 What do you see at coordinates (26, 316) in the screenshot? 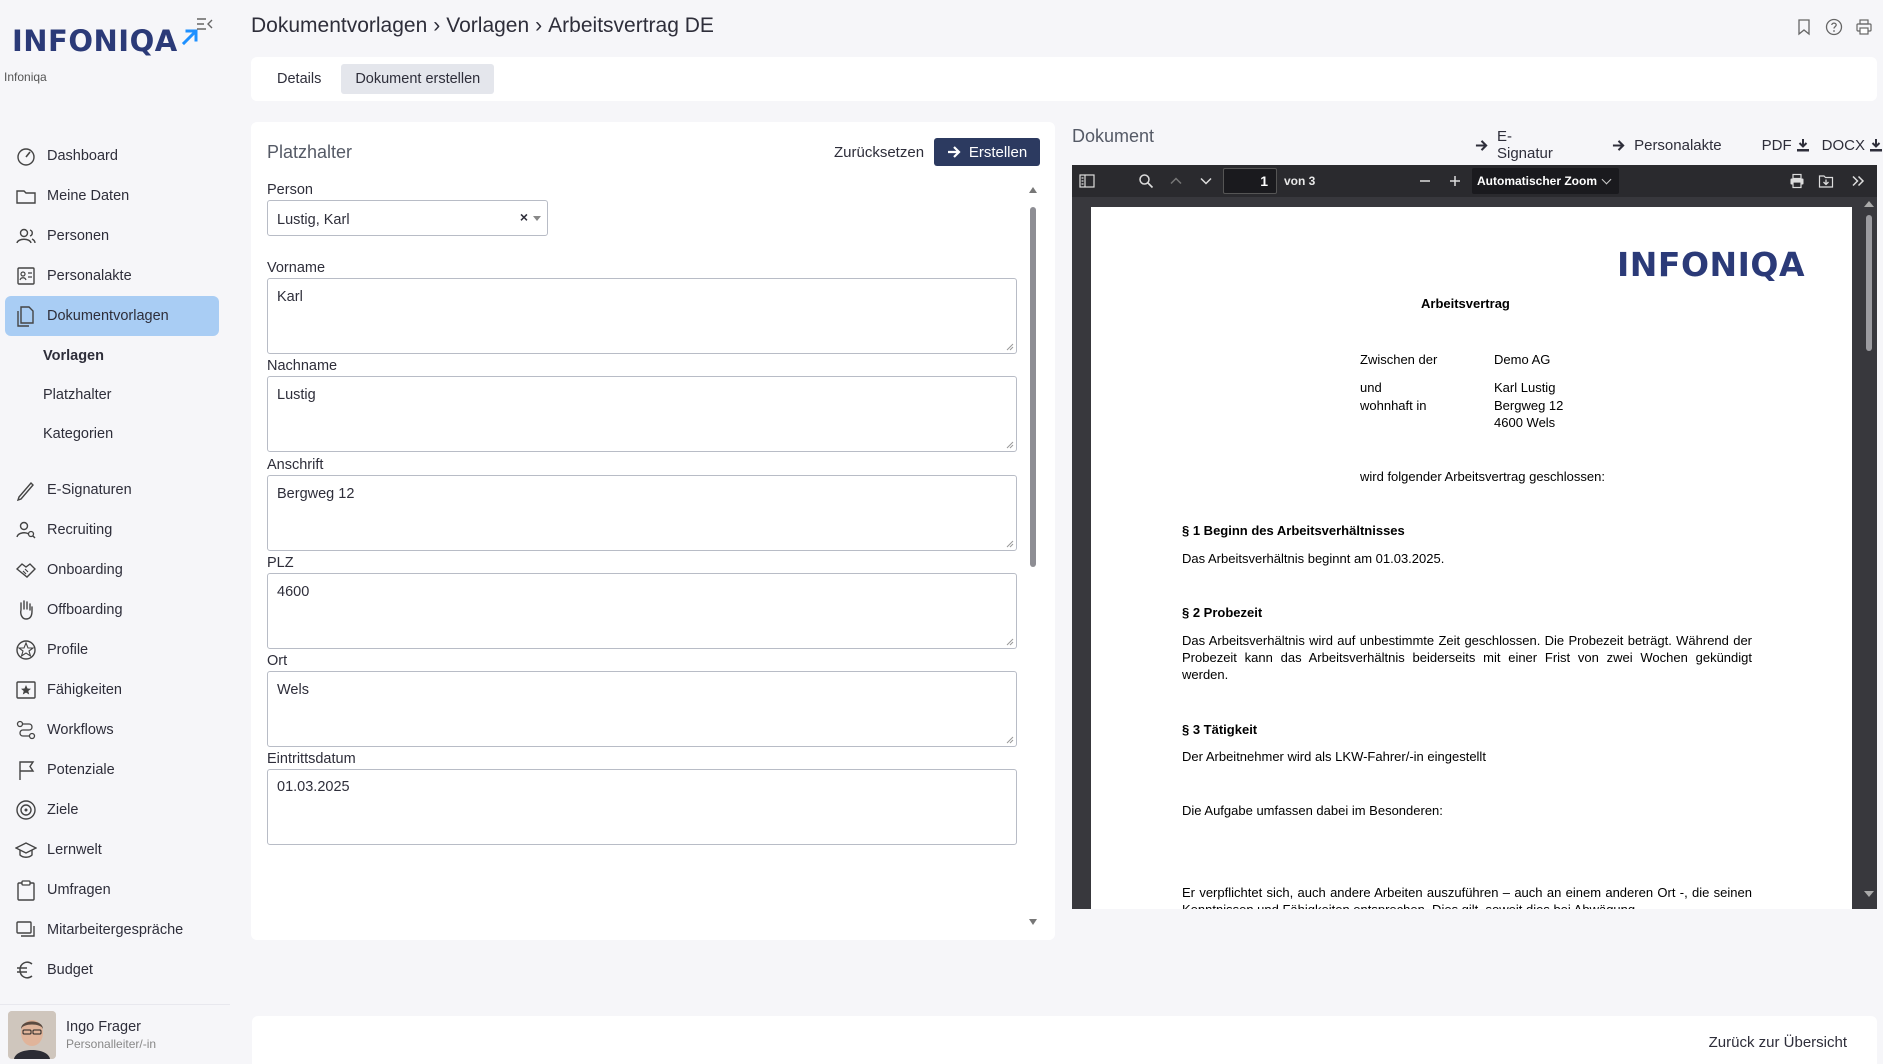
I see `documents-icon` at bounding box center [26, 316].